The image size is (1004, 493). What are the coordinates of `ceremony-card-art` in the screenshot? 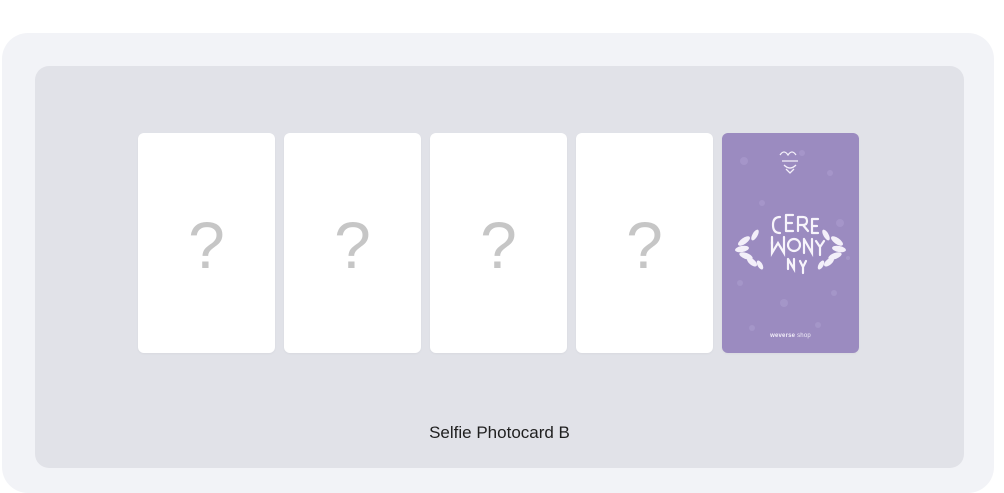 It's located at (792, 240).